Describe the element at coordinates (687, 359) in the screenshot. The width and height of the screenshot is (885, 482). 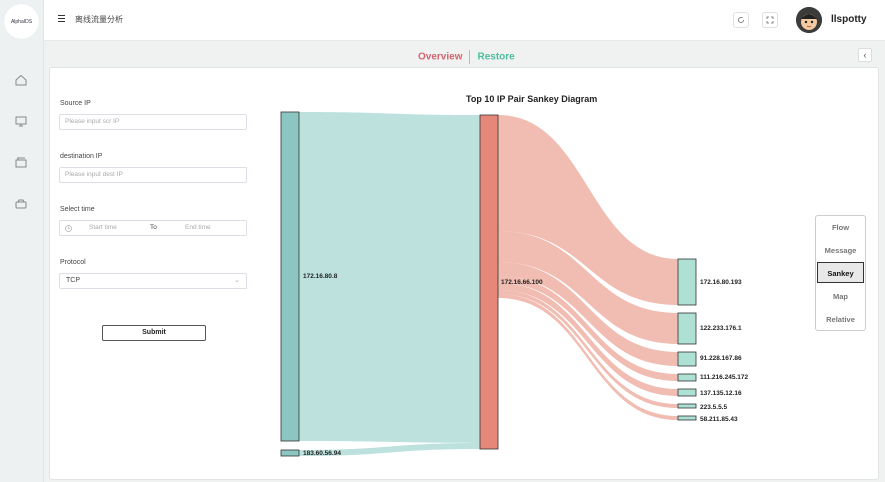
I see `node-91.228.167.86` at that location.